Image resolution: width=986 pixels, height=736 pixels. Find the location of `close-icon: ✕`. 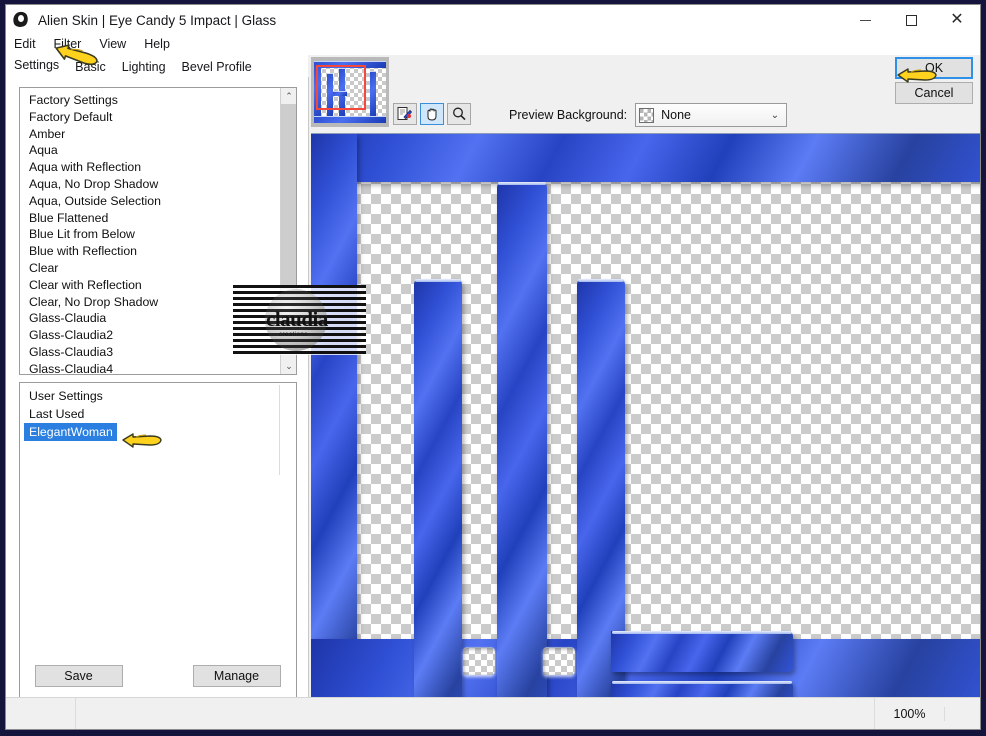

close-icon: ✕ is located at coordinates (957, 19).